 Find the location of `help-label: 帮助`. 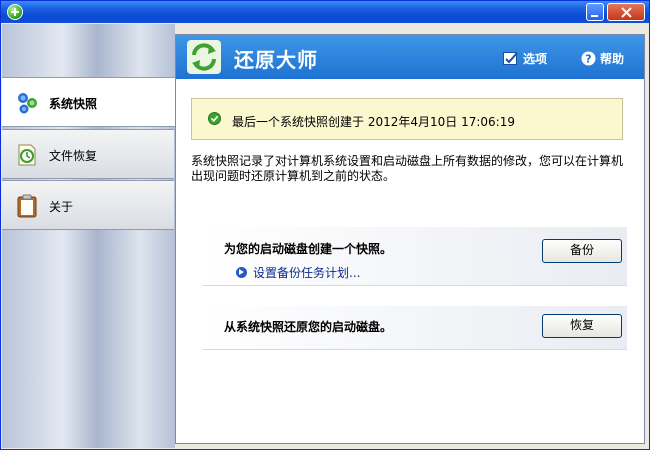

help-label: 帮助 is located at coordinates (612, 59).